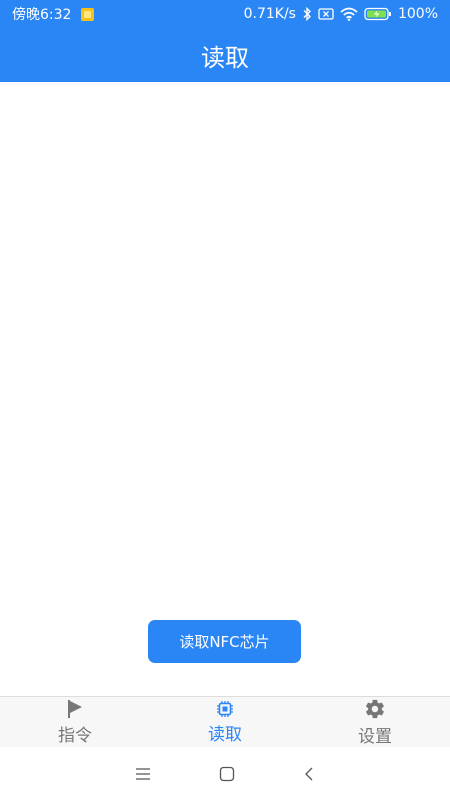 This screenshot has width=450, height=800. Describe the element at coordinates (417, 14) in the screenshot. I see `status-battery: 100%` at that location.